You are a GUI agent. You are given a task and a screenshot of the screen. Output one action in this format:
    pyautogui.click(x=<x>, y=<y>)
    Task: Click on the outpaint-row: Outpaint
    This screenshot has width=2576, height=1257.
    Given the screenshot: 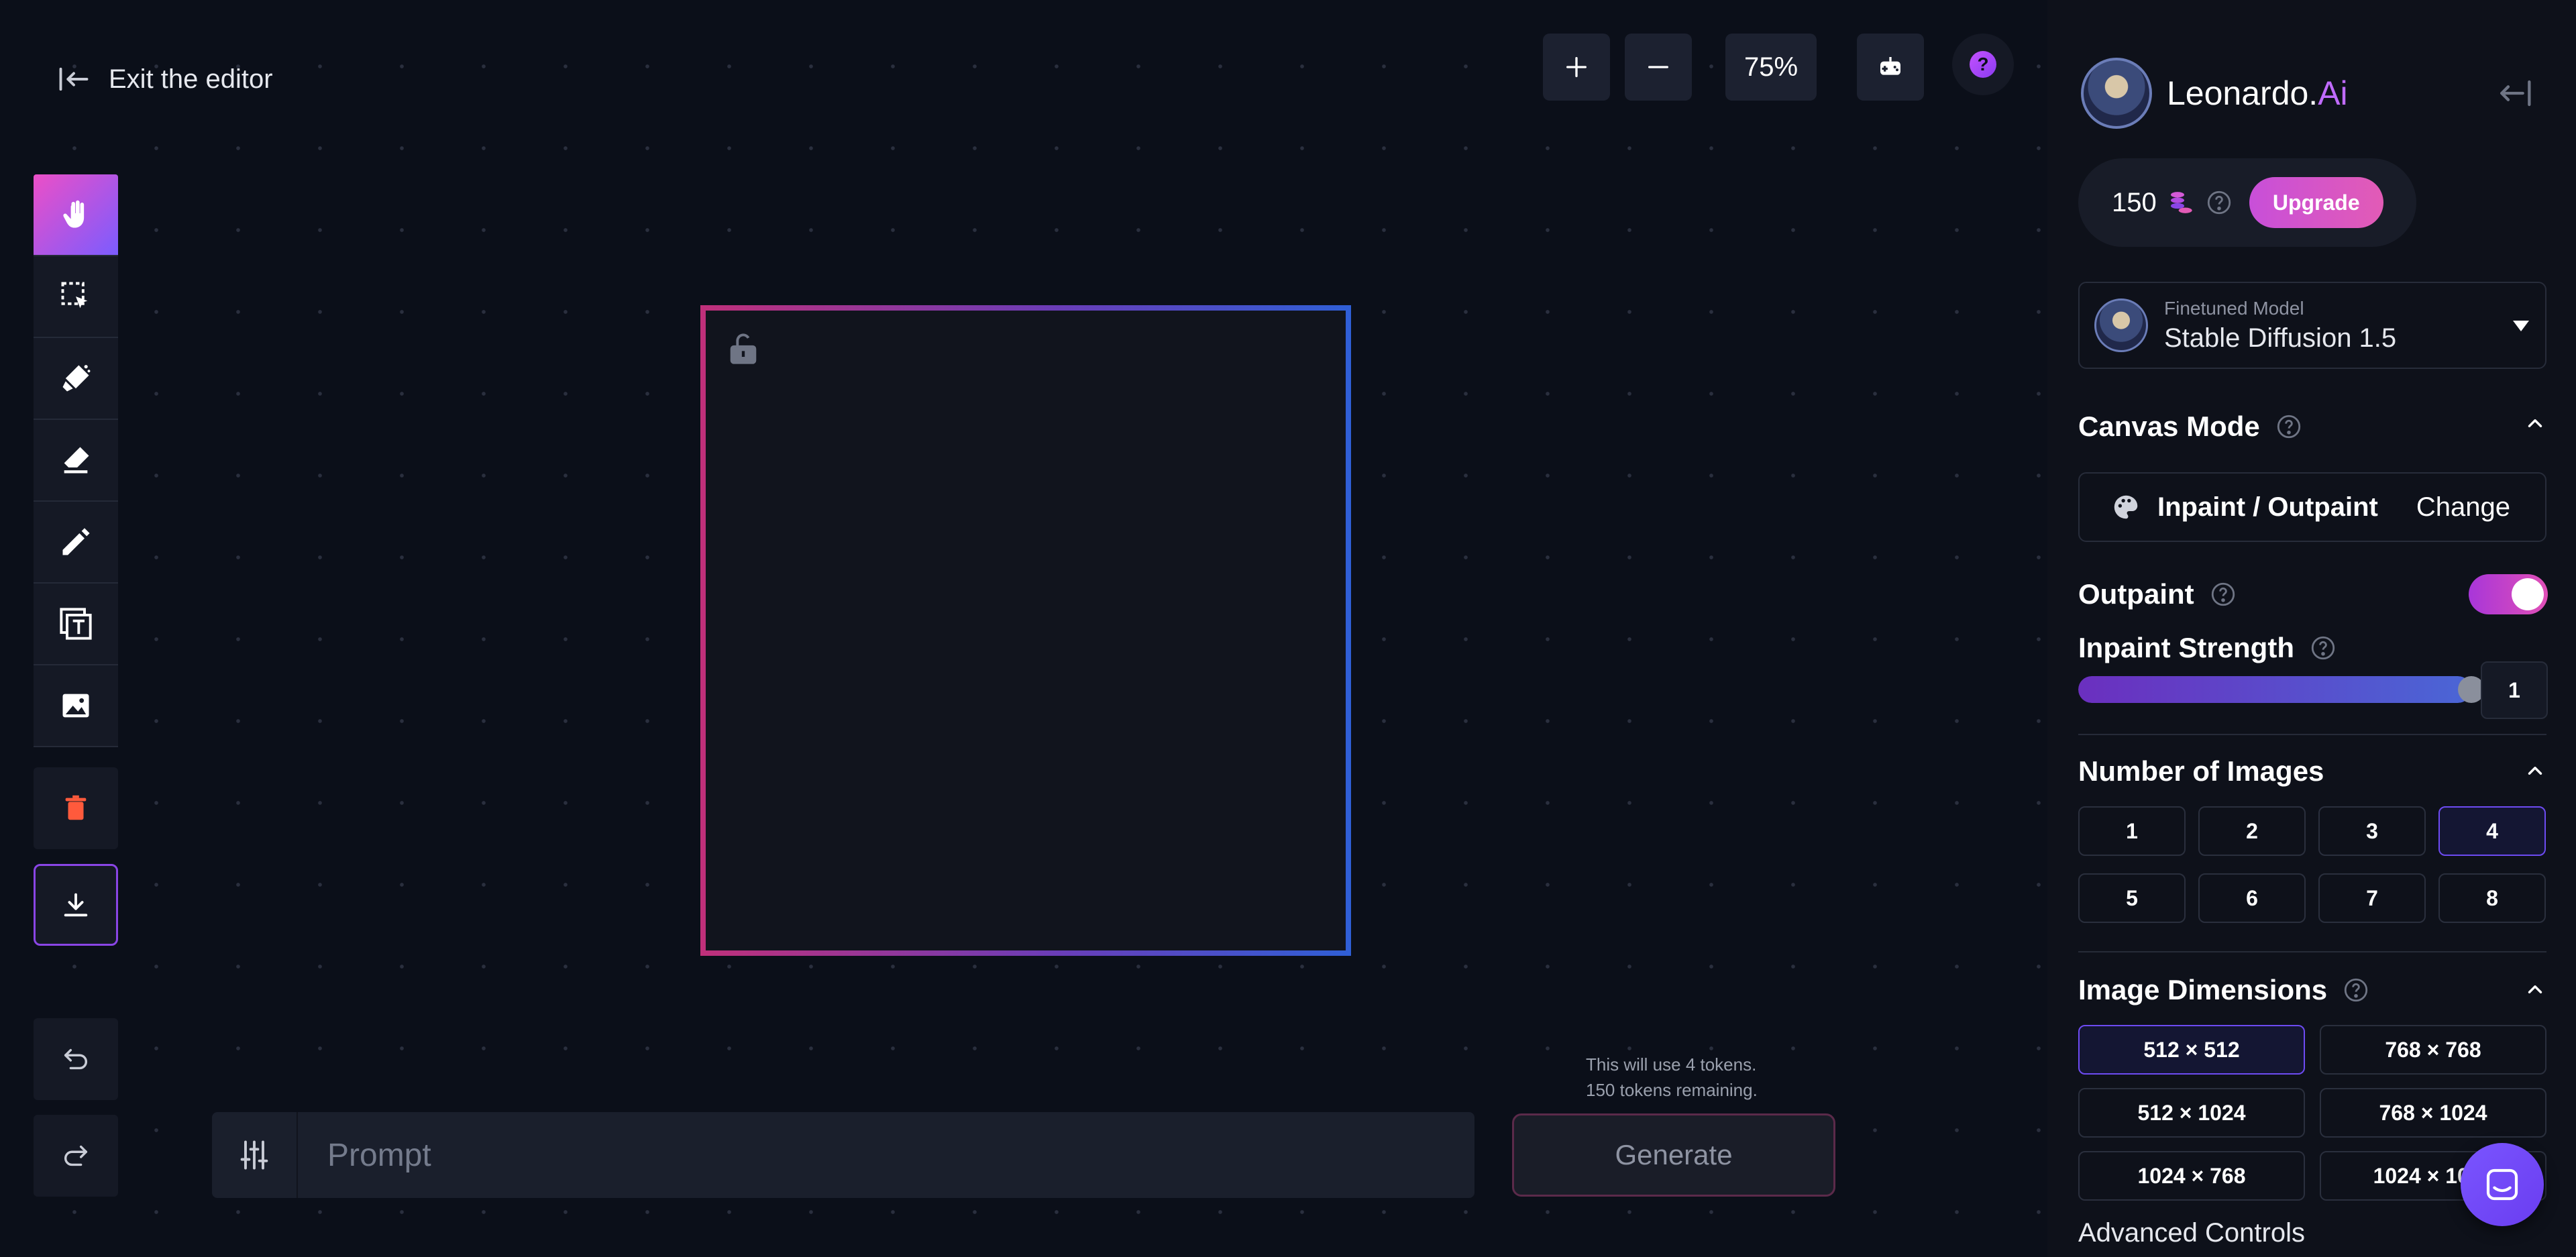 What is the action you would take?
    pyautogui.click(x=2157, y=594)
    